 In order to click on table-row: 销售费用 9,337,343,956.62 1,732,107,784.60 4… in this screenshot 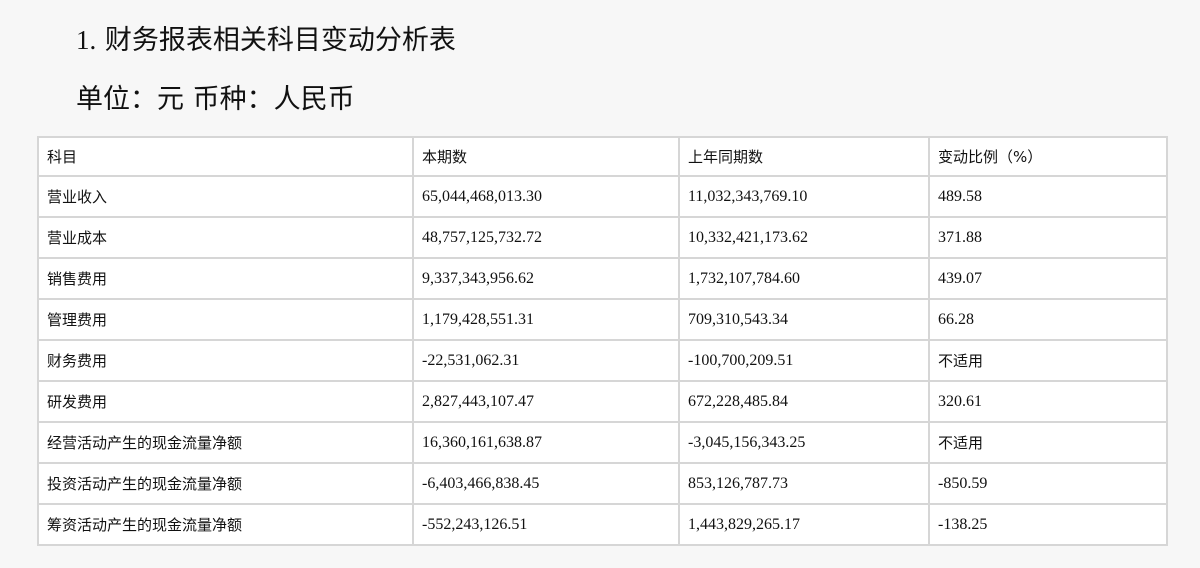, I will do `click(602, 279)`.